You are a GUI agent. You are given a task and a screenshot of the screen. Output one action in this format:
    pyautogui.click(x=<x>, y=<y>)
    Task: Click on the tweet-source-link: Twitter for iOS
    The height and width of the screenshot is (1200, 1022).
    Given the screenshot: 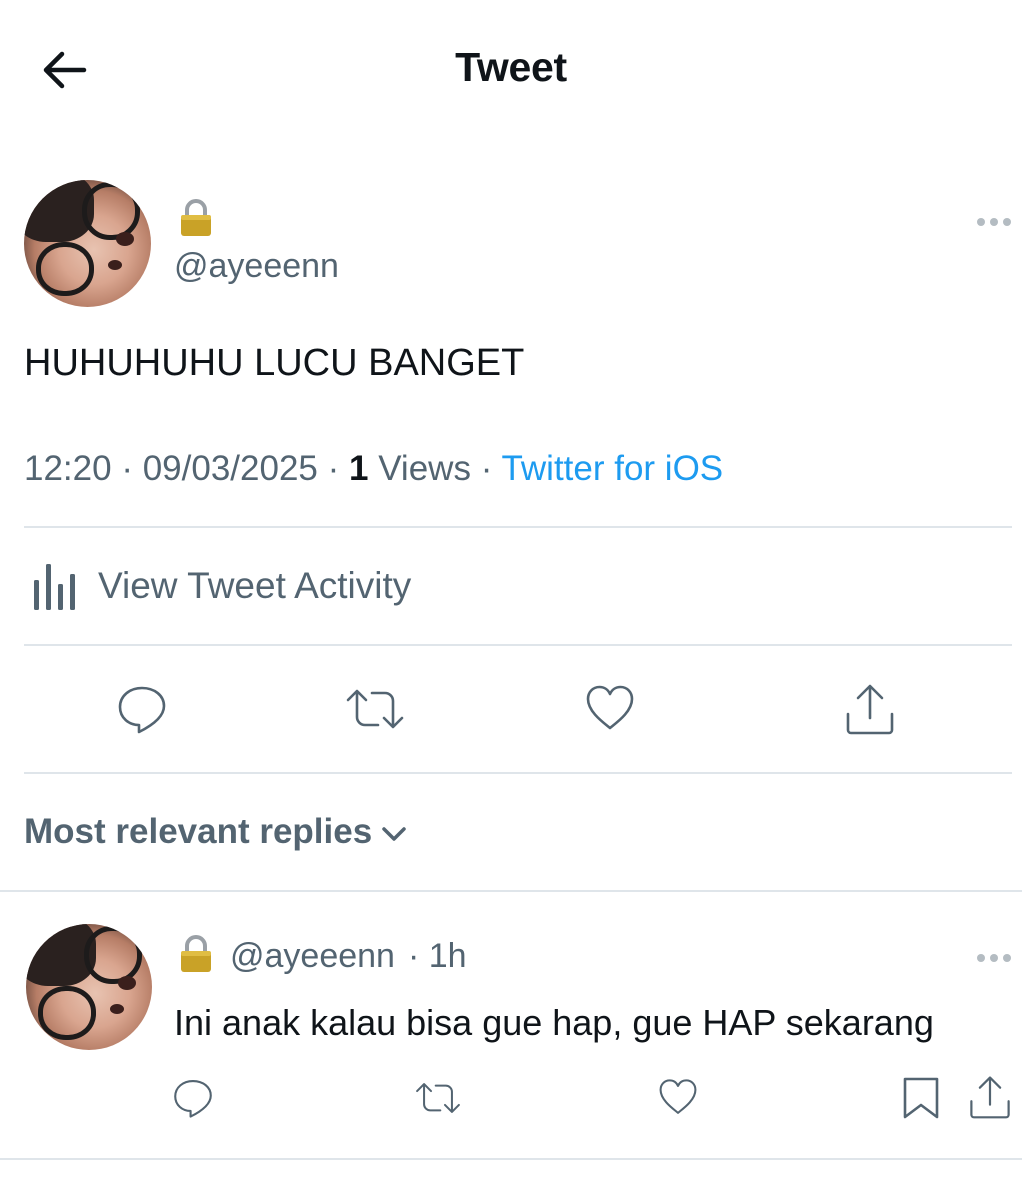 What is the action you would take?
    pyautogui.click(x=612, y=468)
    